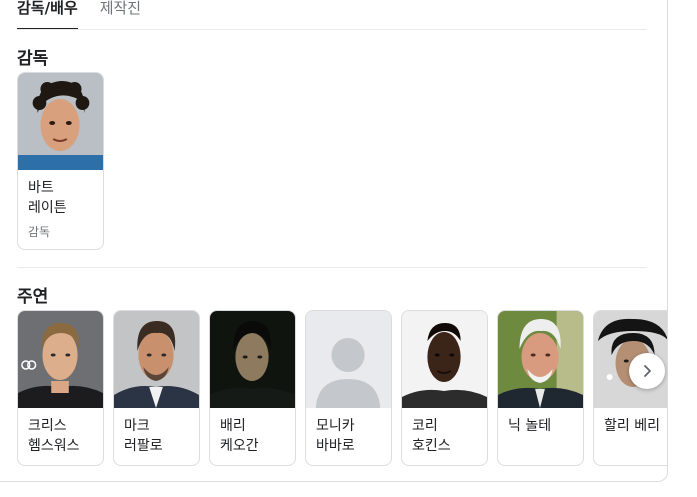  Describe the element at coordinates (33, 59) in the screenshot. I see `director-section-title: 감독` at that location.